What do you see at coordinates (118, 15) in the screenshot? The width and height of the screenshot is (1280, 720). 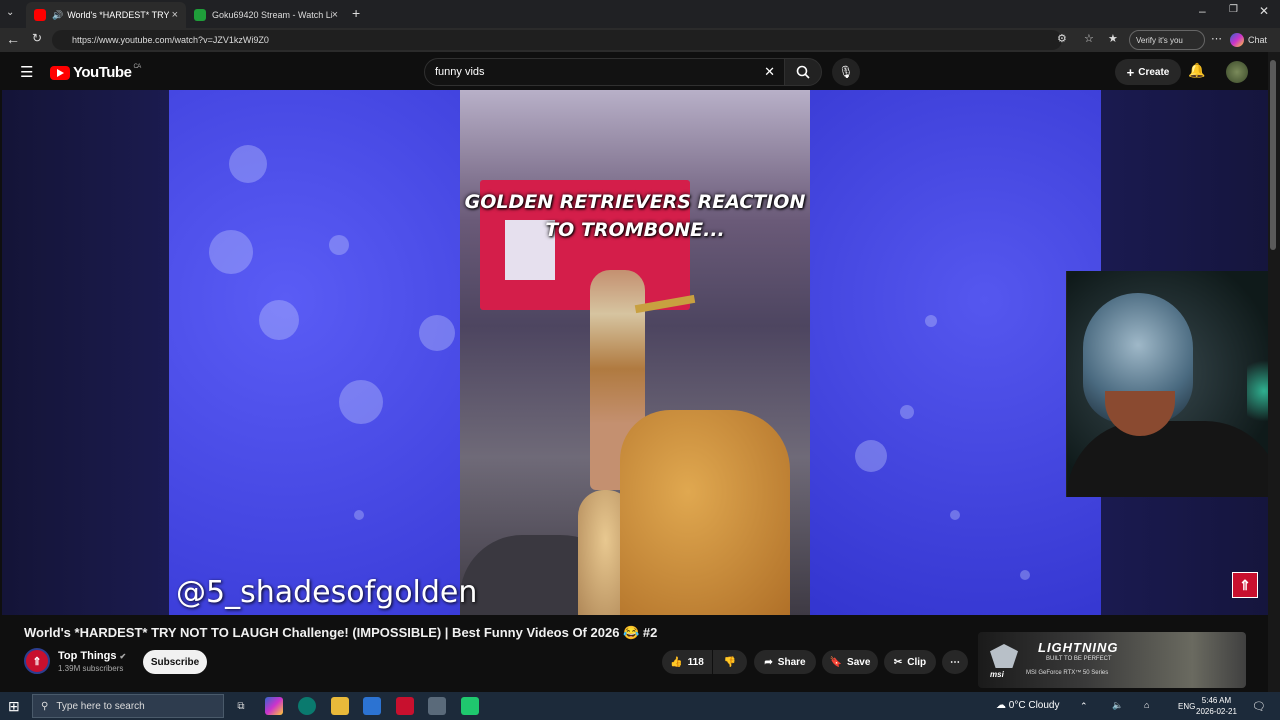 I see `tab-title: World's *HARDEST* TRY NOT TO LAUGH` at bounding box center [118, 15].